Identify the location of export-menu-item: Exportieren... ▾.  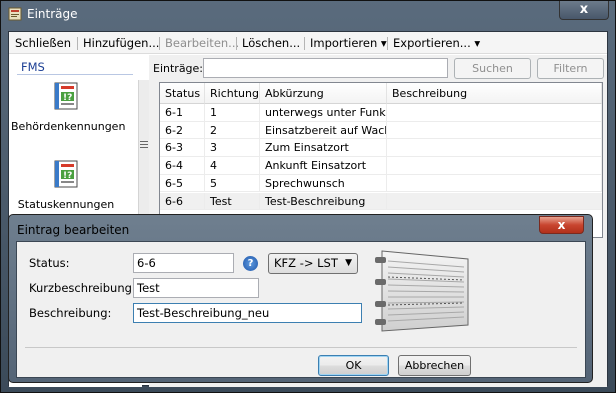
(436, 43).